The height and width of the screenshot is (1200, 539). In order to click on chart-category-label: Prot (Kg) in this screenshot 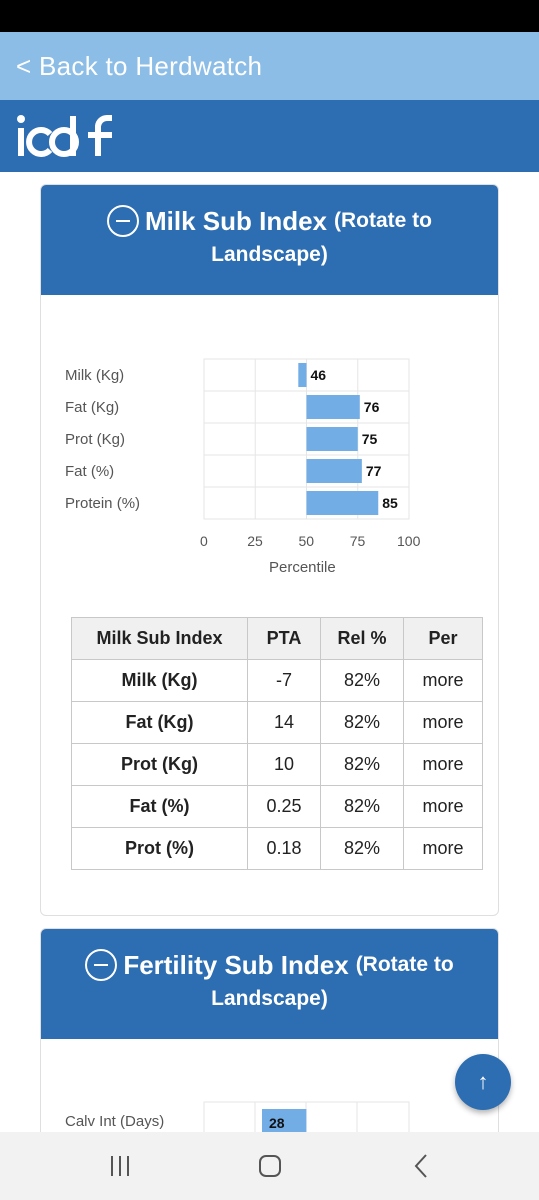, I will do `click(95, 439)`.